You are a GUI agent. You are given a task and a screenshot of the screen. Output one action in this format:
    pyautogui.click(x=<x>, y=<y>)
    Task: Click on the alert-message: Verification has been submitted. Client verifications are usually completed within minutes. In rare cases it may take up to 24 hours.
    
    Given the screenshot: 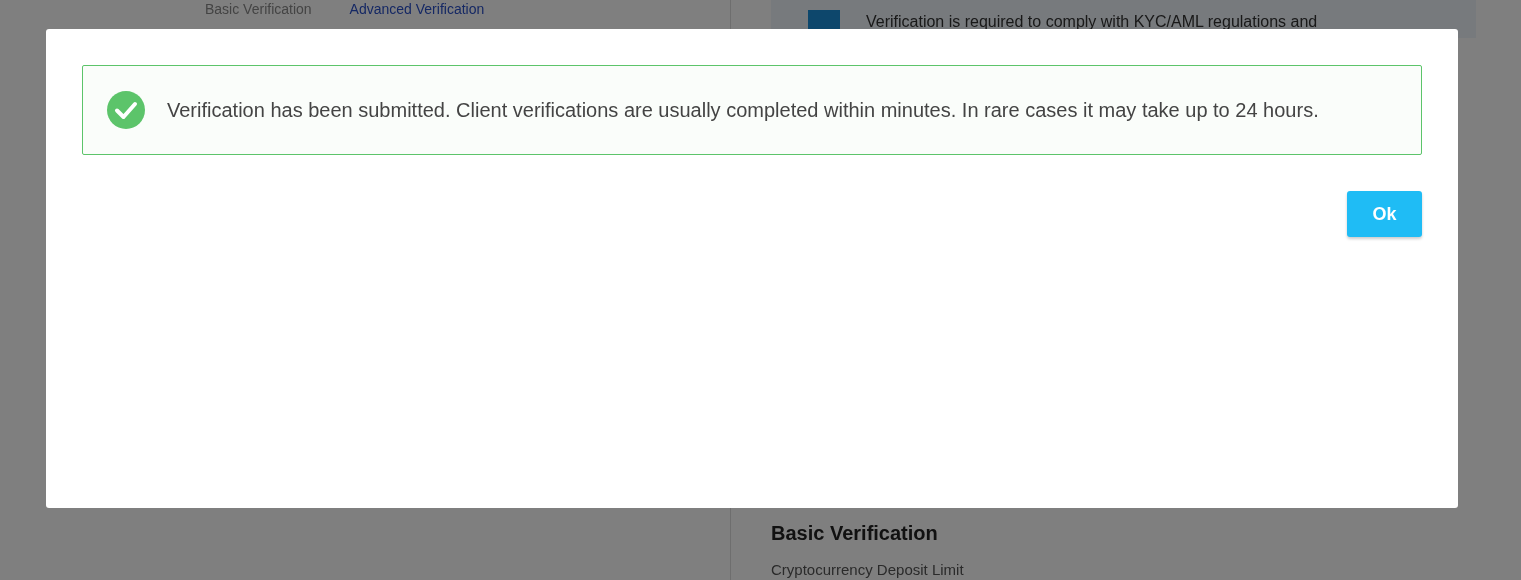 What is the action you would take?
    pyautogui.click(x=743, y=110)
    